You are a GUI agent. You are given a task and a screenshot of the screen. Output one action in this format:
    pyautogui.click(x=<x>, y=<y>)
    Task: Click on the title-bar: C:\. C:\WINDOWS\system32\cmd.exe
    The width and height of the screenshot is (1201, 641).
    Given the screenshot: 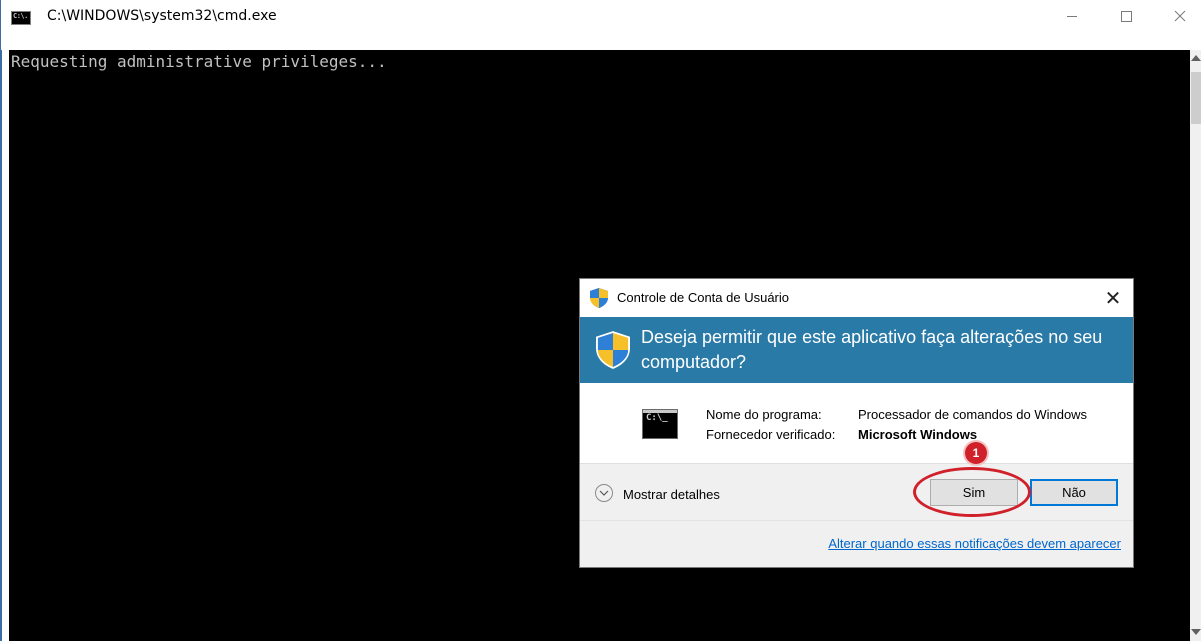 What is the action you would take?
    pyautogui.click(x=601, y=25)
    